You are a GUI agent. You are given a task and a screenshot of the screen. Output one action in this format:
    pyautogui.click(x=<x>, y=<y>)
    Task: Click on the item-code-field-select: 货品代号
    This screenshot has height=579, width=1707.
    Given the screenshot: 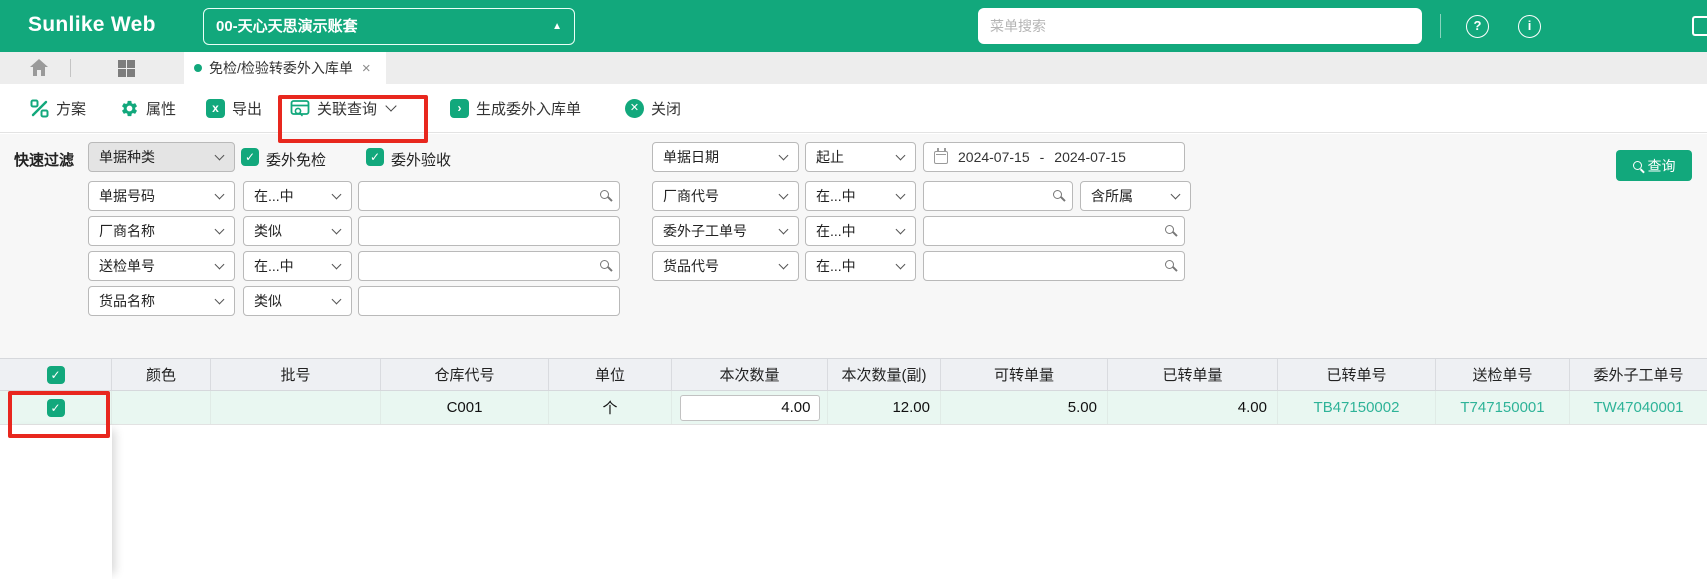 What is the action you would take?
    pyautogui.click(x=725, y=266)
    